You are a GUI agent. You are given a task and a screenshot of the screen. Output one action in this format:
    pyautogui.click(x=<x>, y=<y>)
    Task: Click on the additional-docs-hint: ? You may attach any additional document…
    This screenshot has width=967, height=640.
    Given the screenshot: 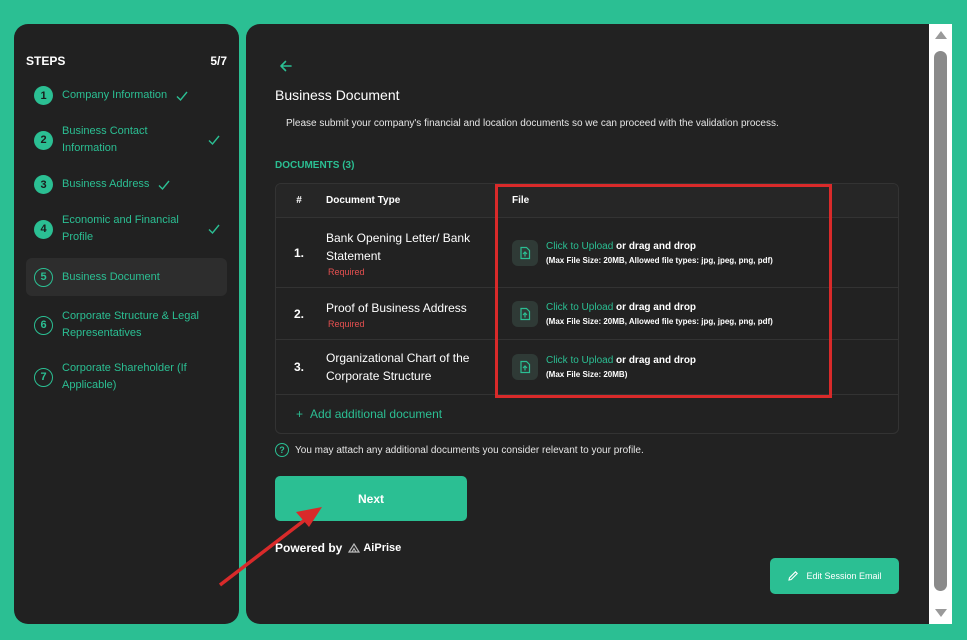 What is the action you would take?
    pyautogui.click(x=459, y=450)
    